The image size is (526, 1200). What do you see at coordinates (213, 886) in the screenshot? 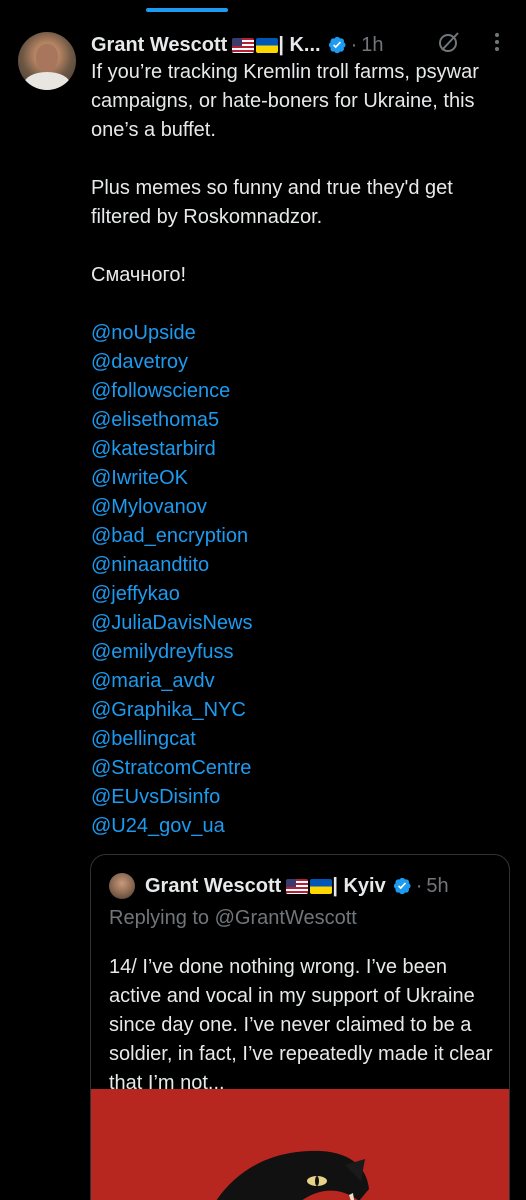
I see `quoted-author-name: Grant Wescott` at bounding box center [213, 886].